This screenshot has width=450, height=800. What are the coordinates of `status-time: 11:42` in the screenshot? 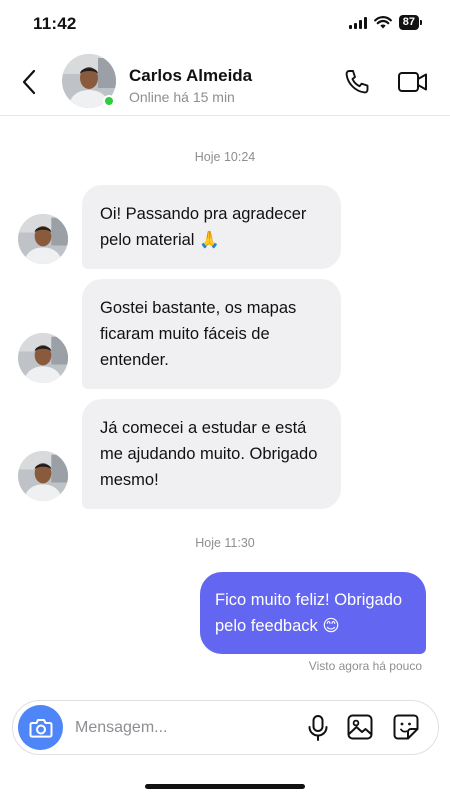 It's located at (55, 23).